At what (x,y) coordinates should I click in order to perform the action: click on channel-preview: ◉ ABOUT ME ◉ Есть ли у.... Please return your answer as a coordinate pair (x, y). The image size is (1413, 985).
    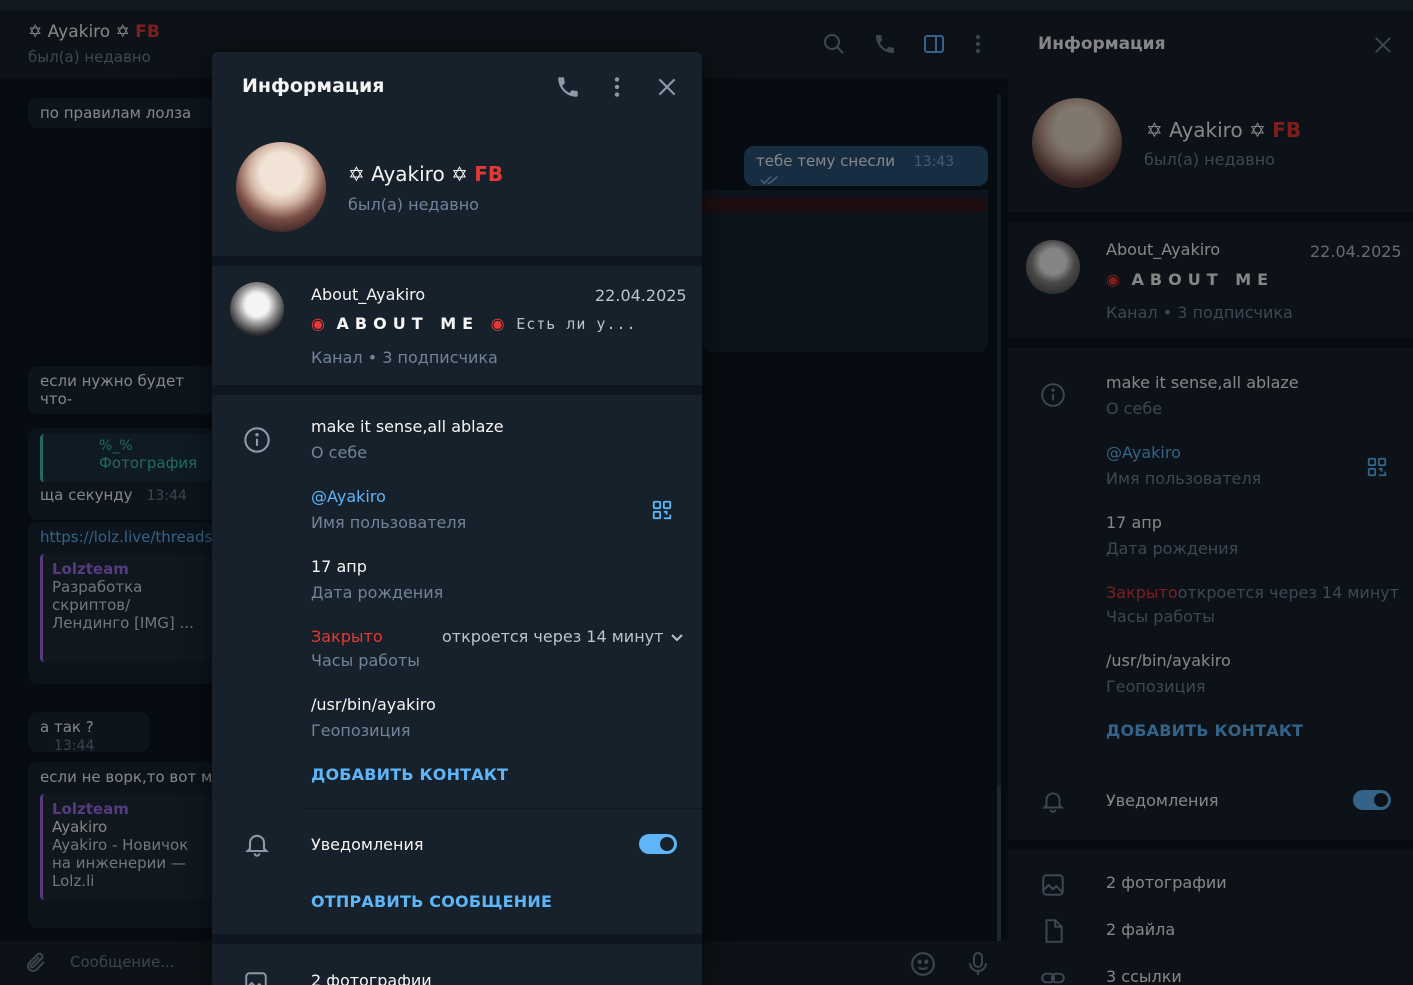
    Looking at the image, I should click on (474, 323).